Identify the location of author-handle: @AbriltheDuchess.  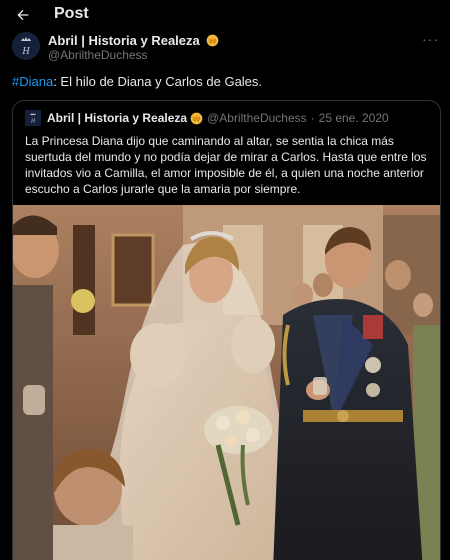
(98, 55).